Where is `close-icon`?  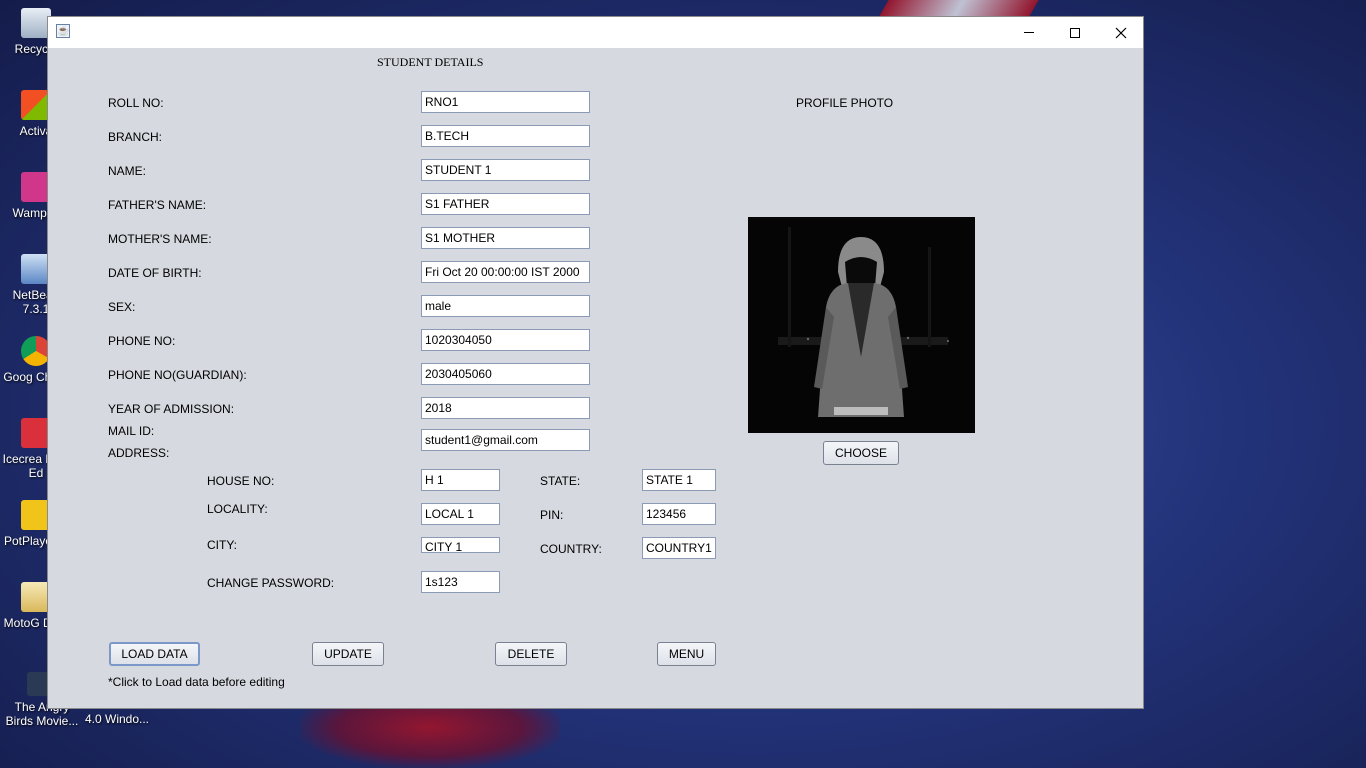
close-icon is located at coordinates (1121, 32).